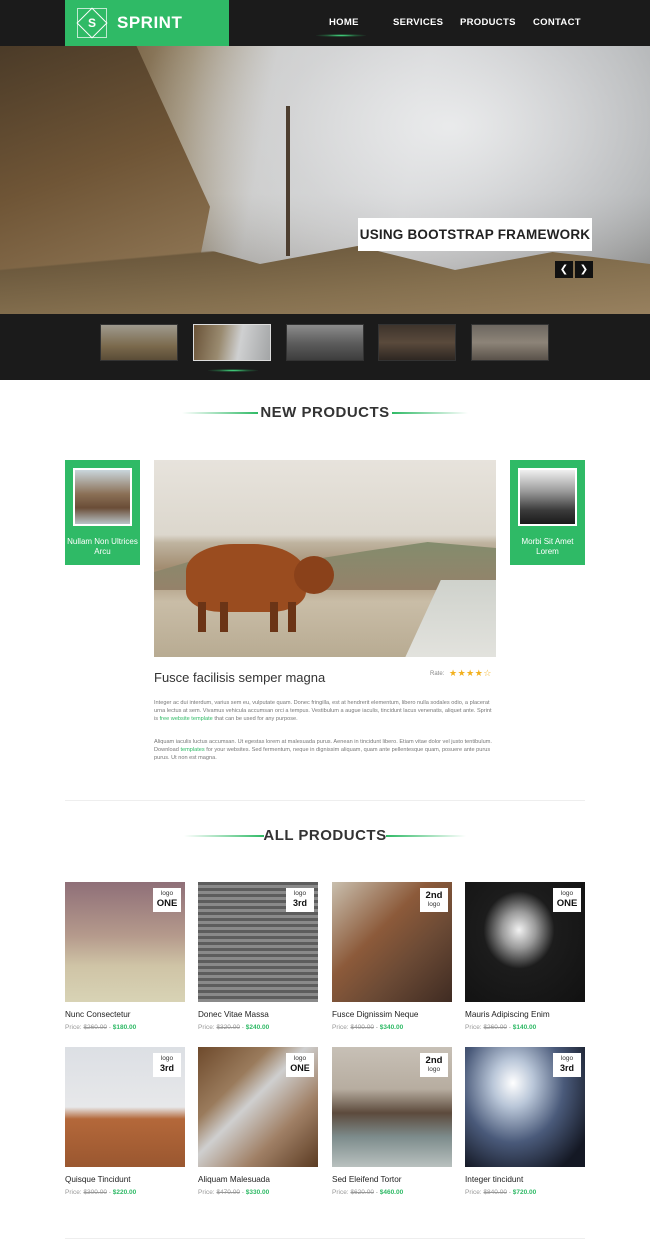  What do you see at coordinates (101, 1027) in the screenshot?
I see `product-price: Price: $260.00 - $180.00` at bounding box center [101, 1027].